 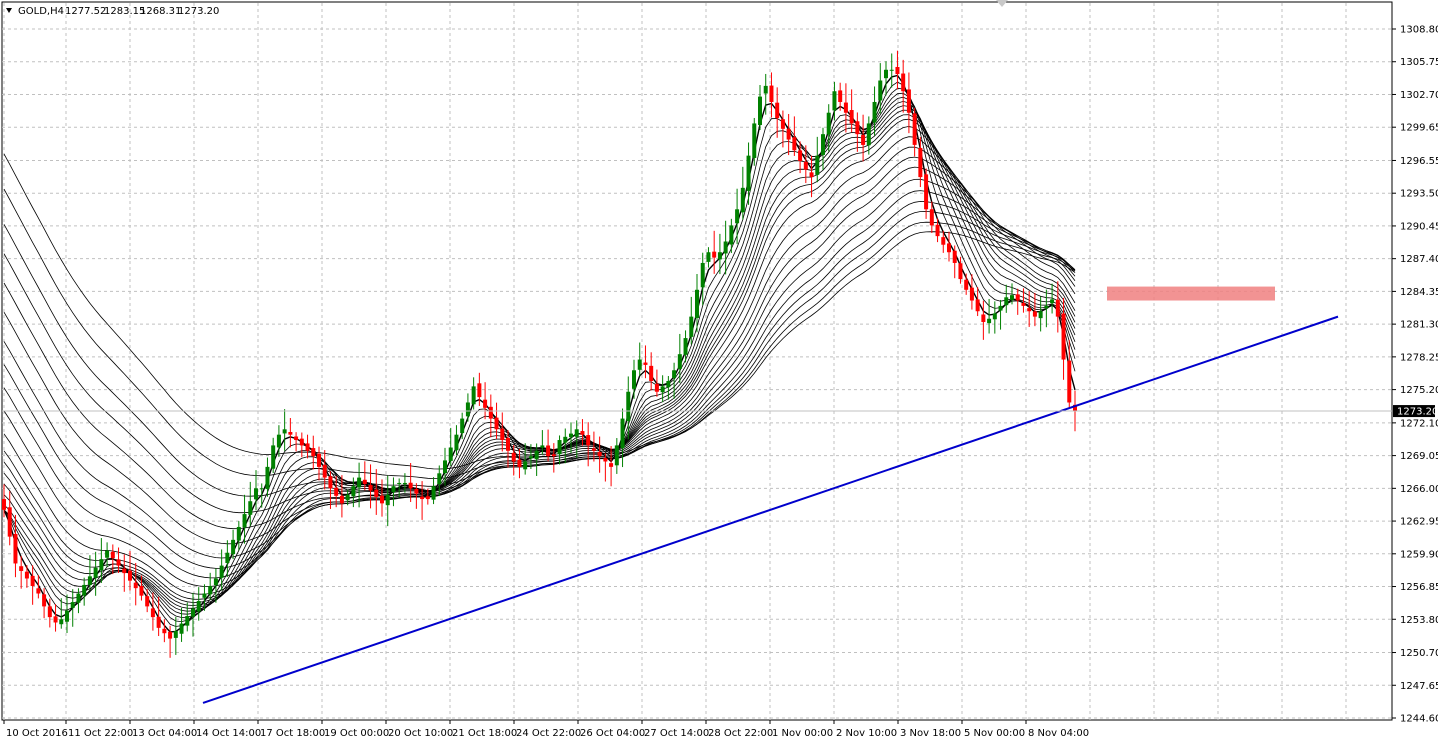 I want to click on price-tick-label: 1305.75, so click(x=1419, y=62).